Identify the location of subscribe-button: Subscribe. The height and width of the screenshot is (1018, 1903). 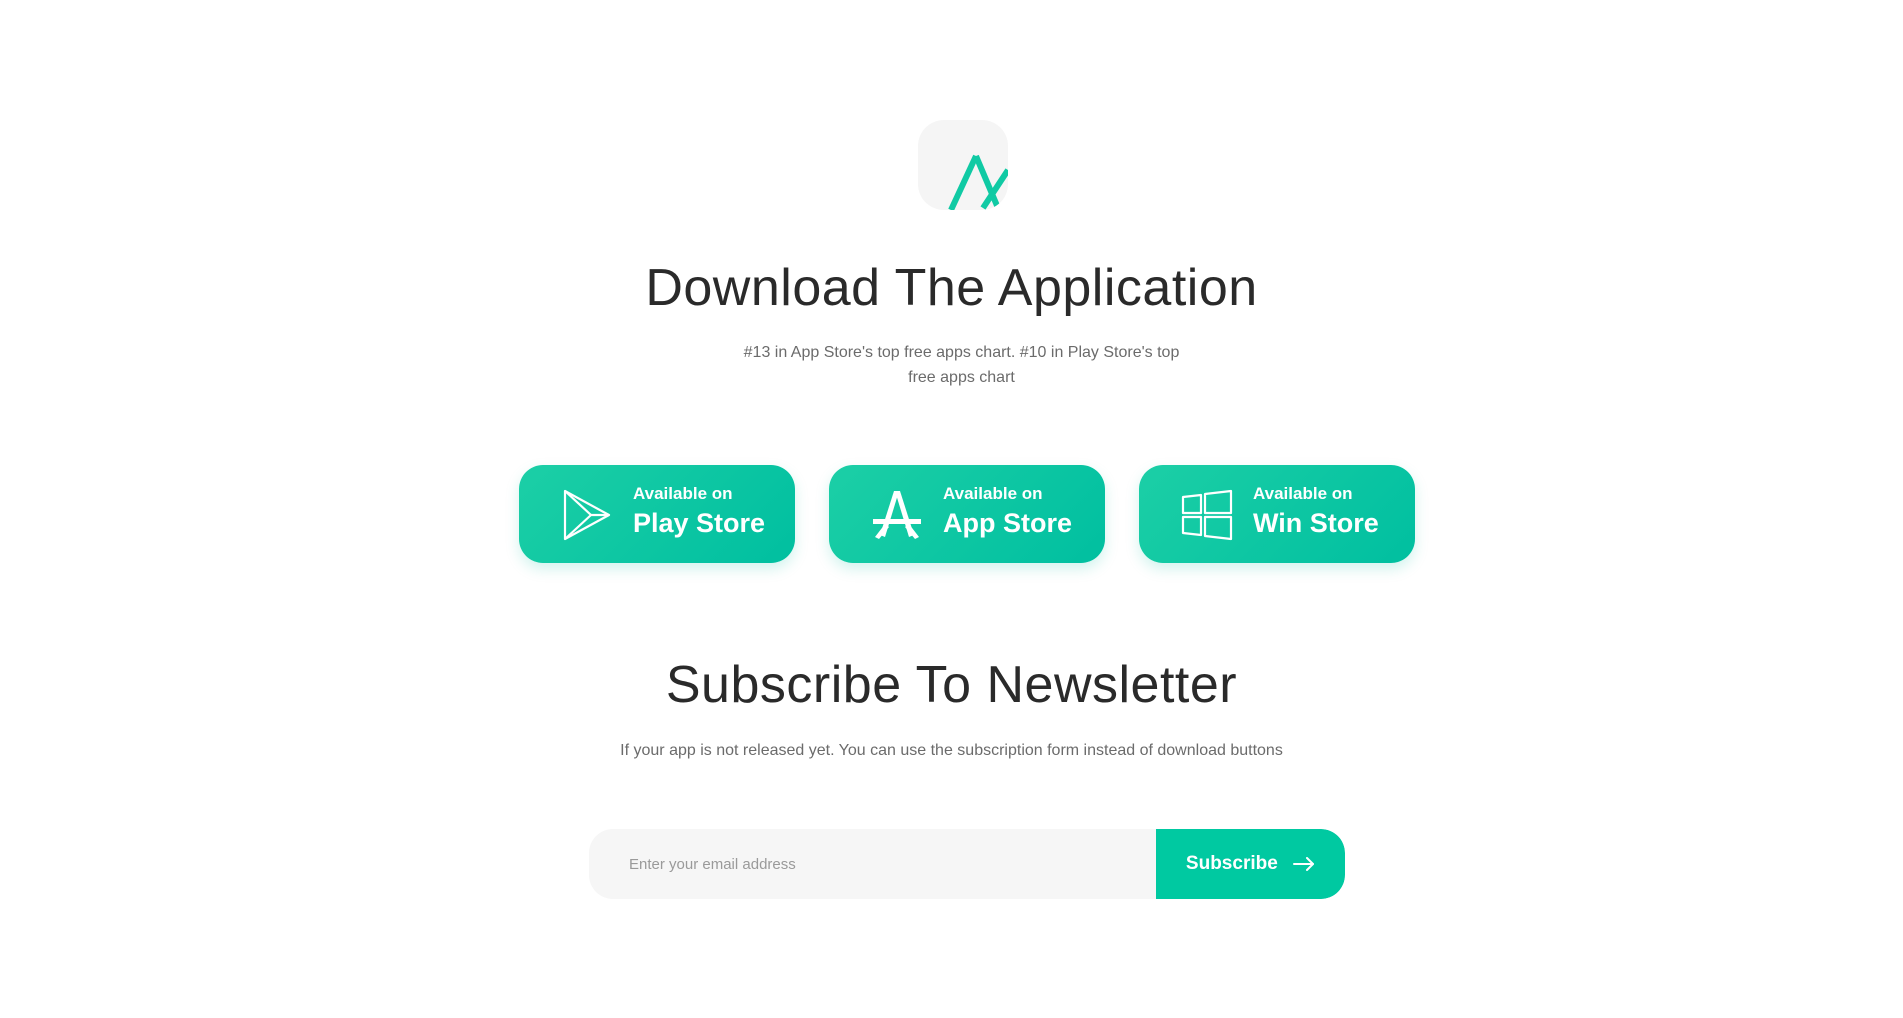
(1250, 864).